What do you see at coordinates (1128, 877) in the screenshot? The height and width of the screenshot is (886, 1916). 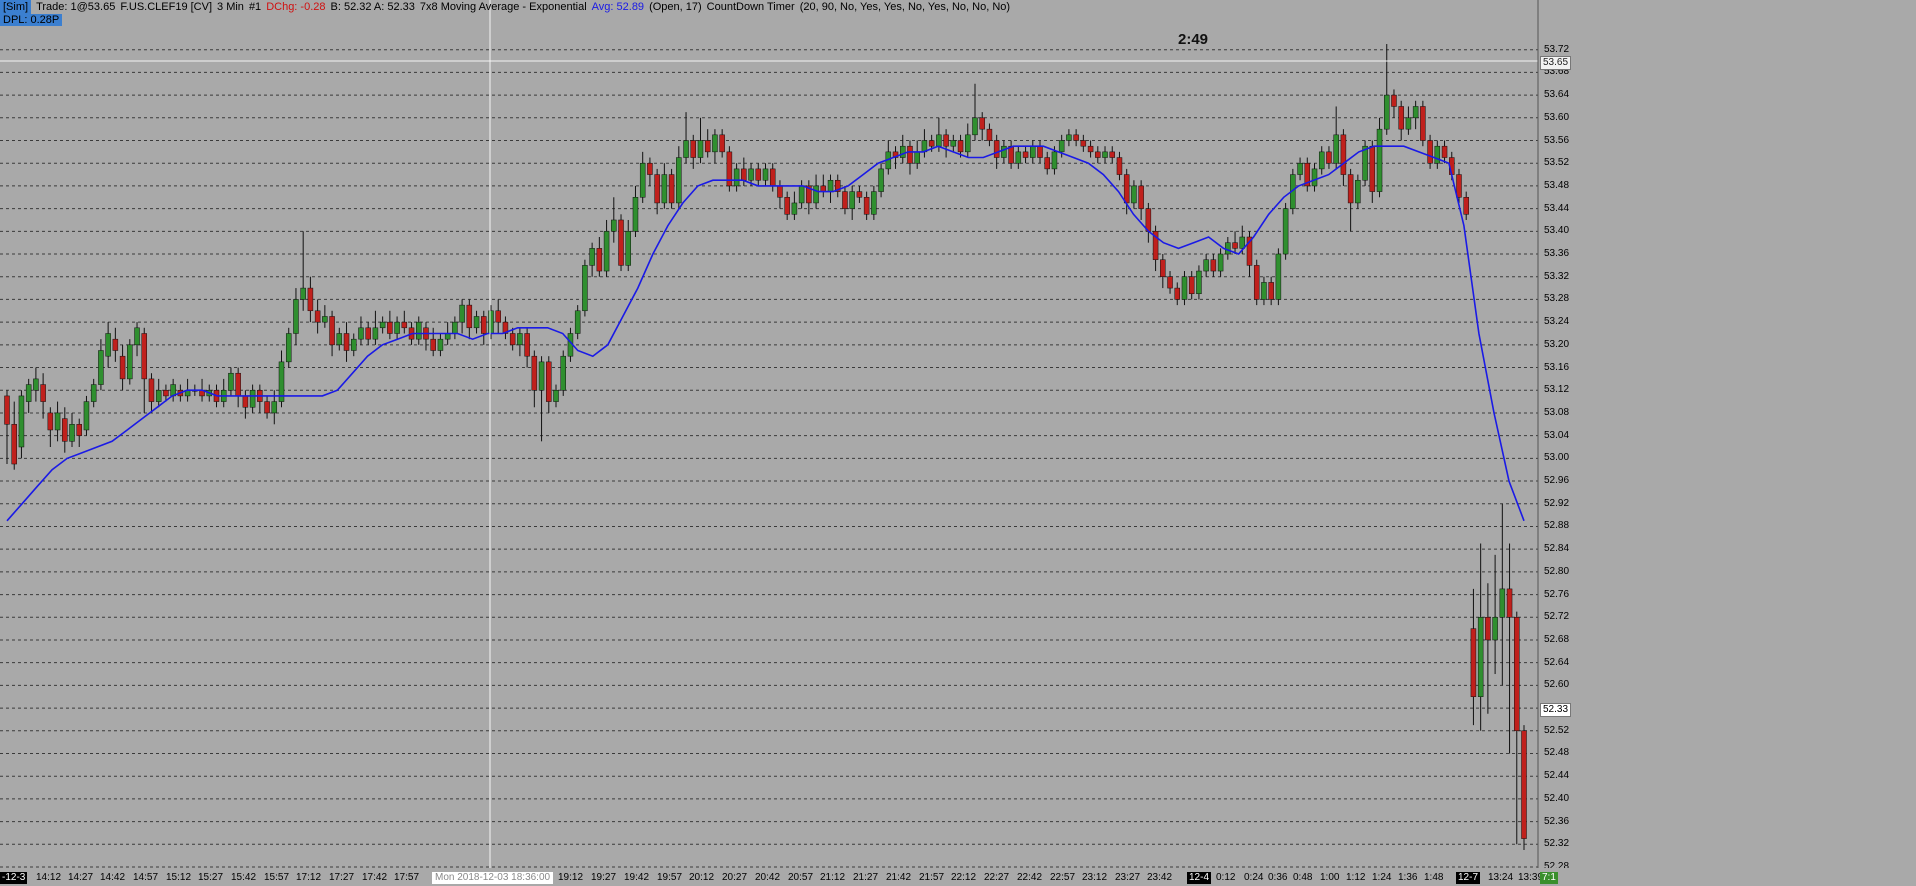 I see `time-tick-label: 23:27` at bounding box center [1128, 877].